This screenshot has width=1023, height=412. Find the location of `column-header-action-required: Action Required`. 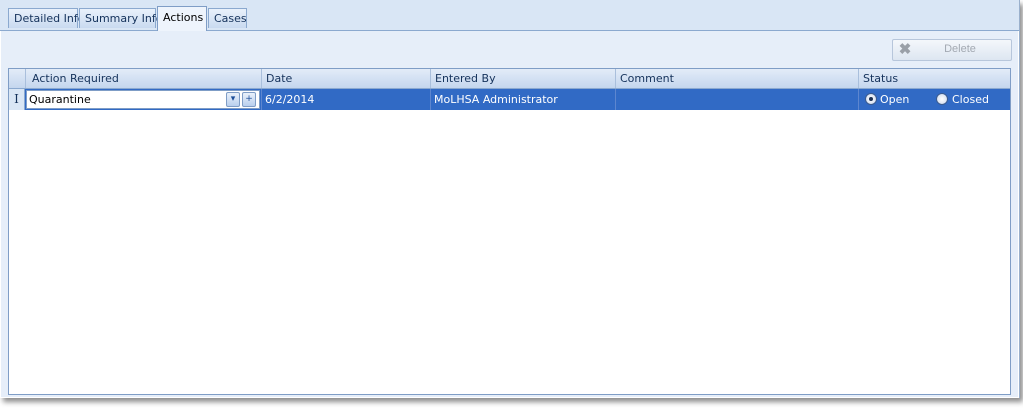

column-header-action-required: Action Required is located at coordinates (144, 78).